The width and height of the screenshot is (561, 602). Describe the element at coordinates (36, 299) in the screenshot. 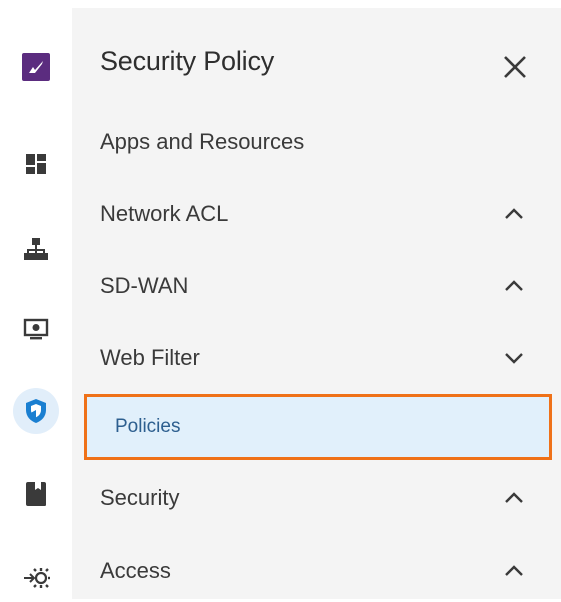

I see `icon-rail` at that location.